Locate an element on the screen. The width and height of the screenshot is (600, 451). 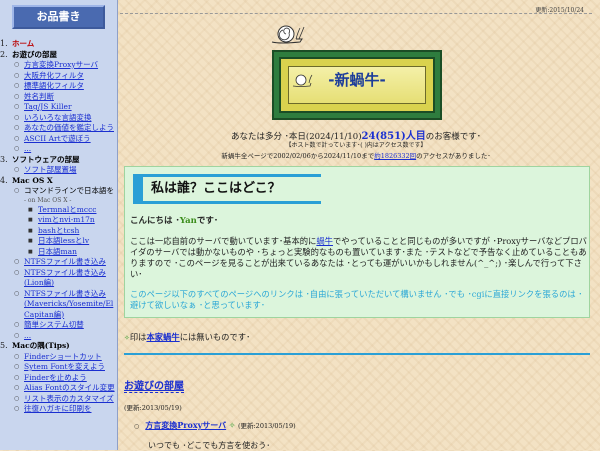
sidebar-item-link: 簡単システム切替 is located at coordinates (54, 324).